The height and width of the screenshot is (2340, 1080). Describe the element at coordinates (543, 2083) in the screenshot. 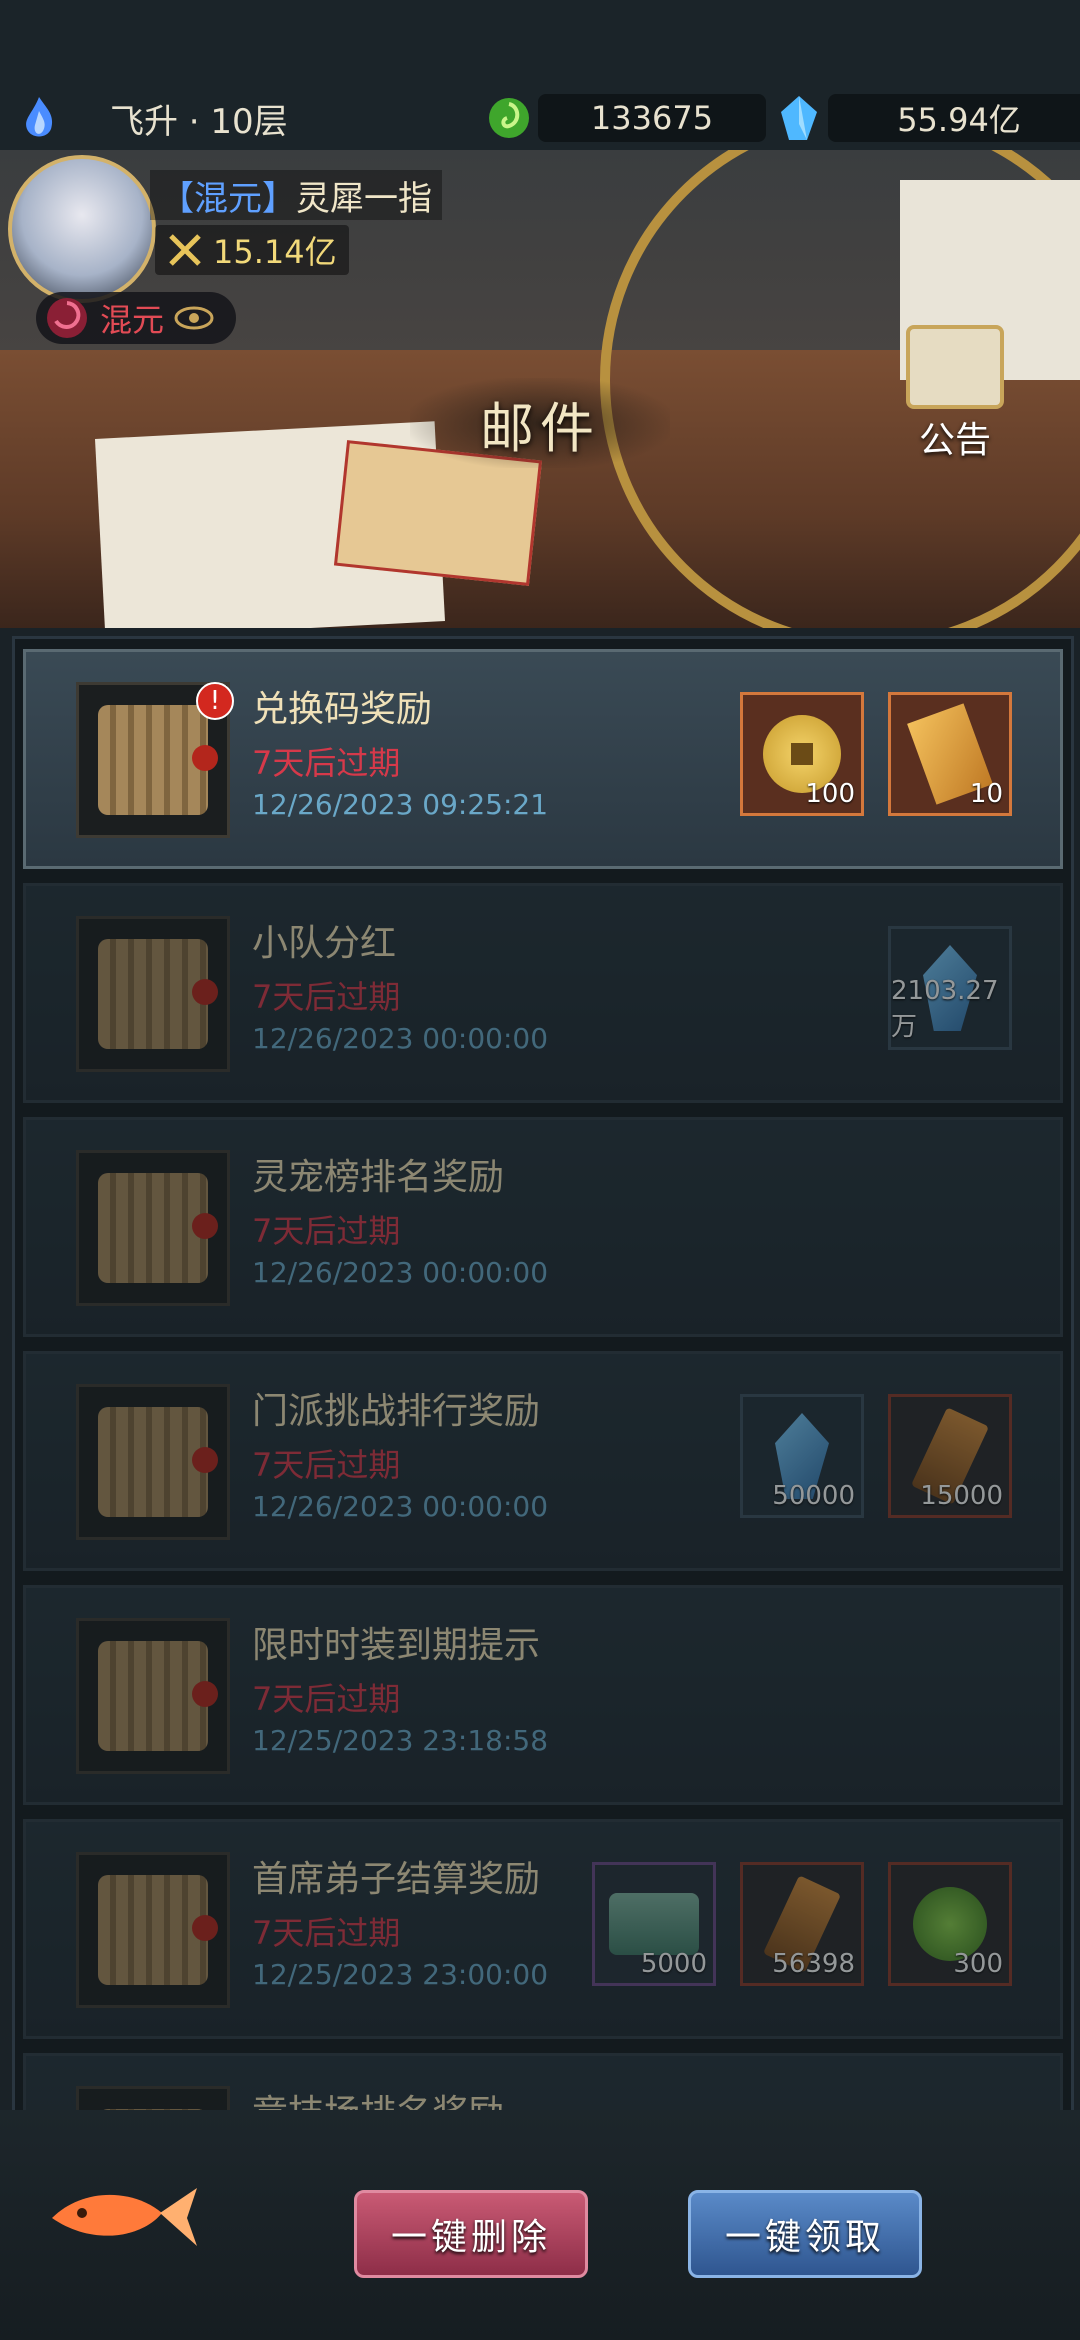

I see `mail-item: 竞技场排名奖励` at that location.